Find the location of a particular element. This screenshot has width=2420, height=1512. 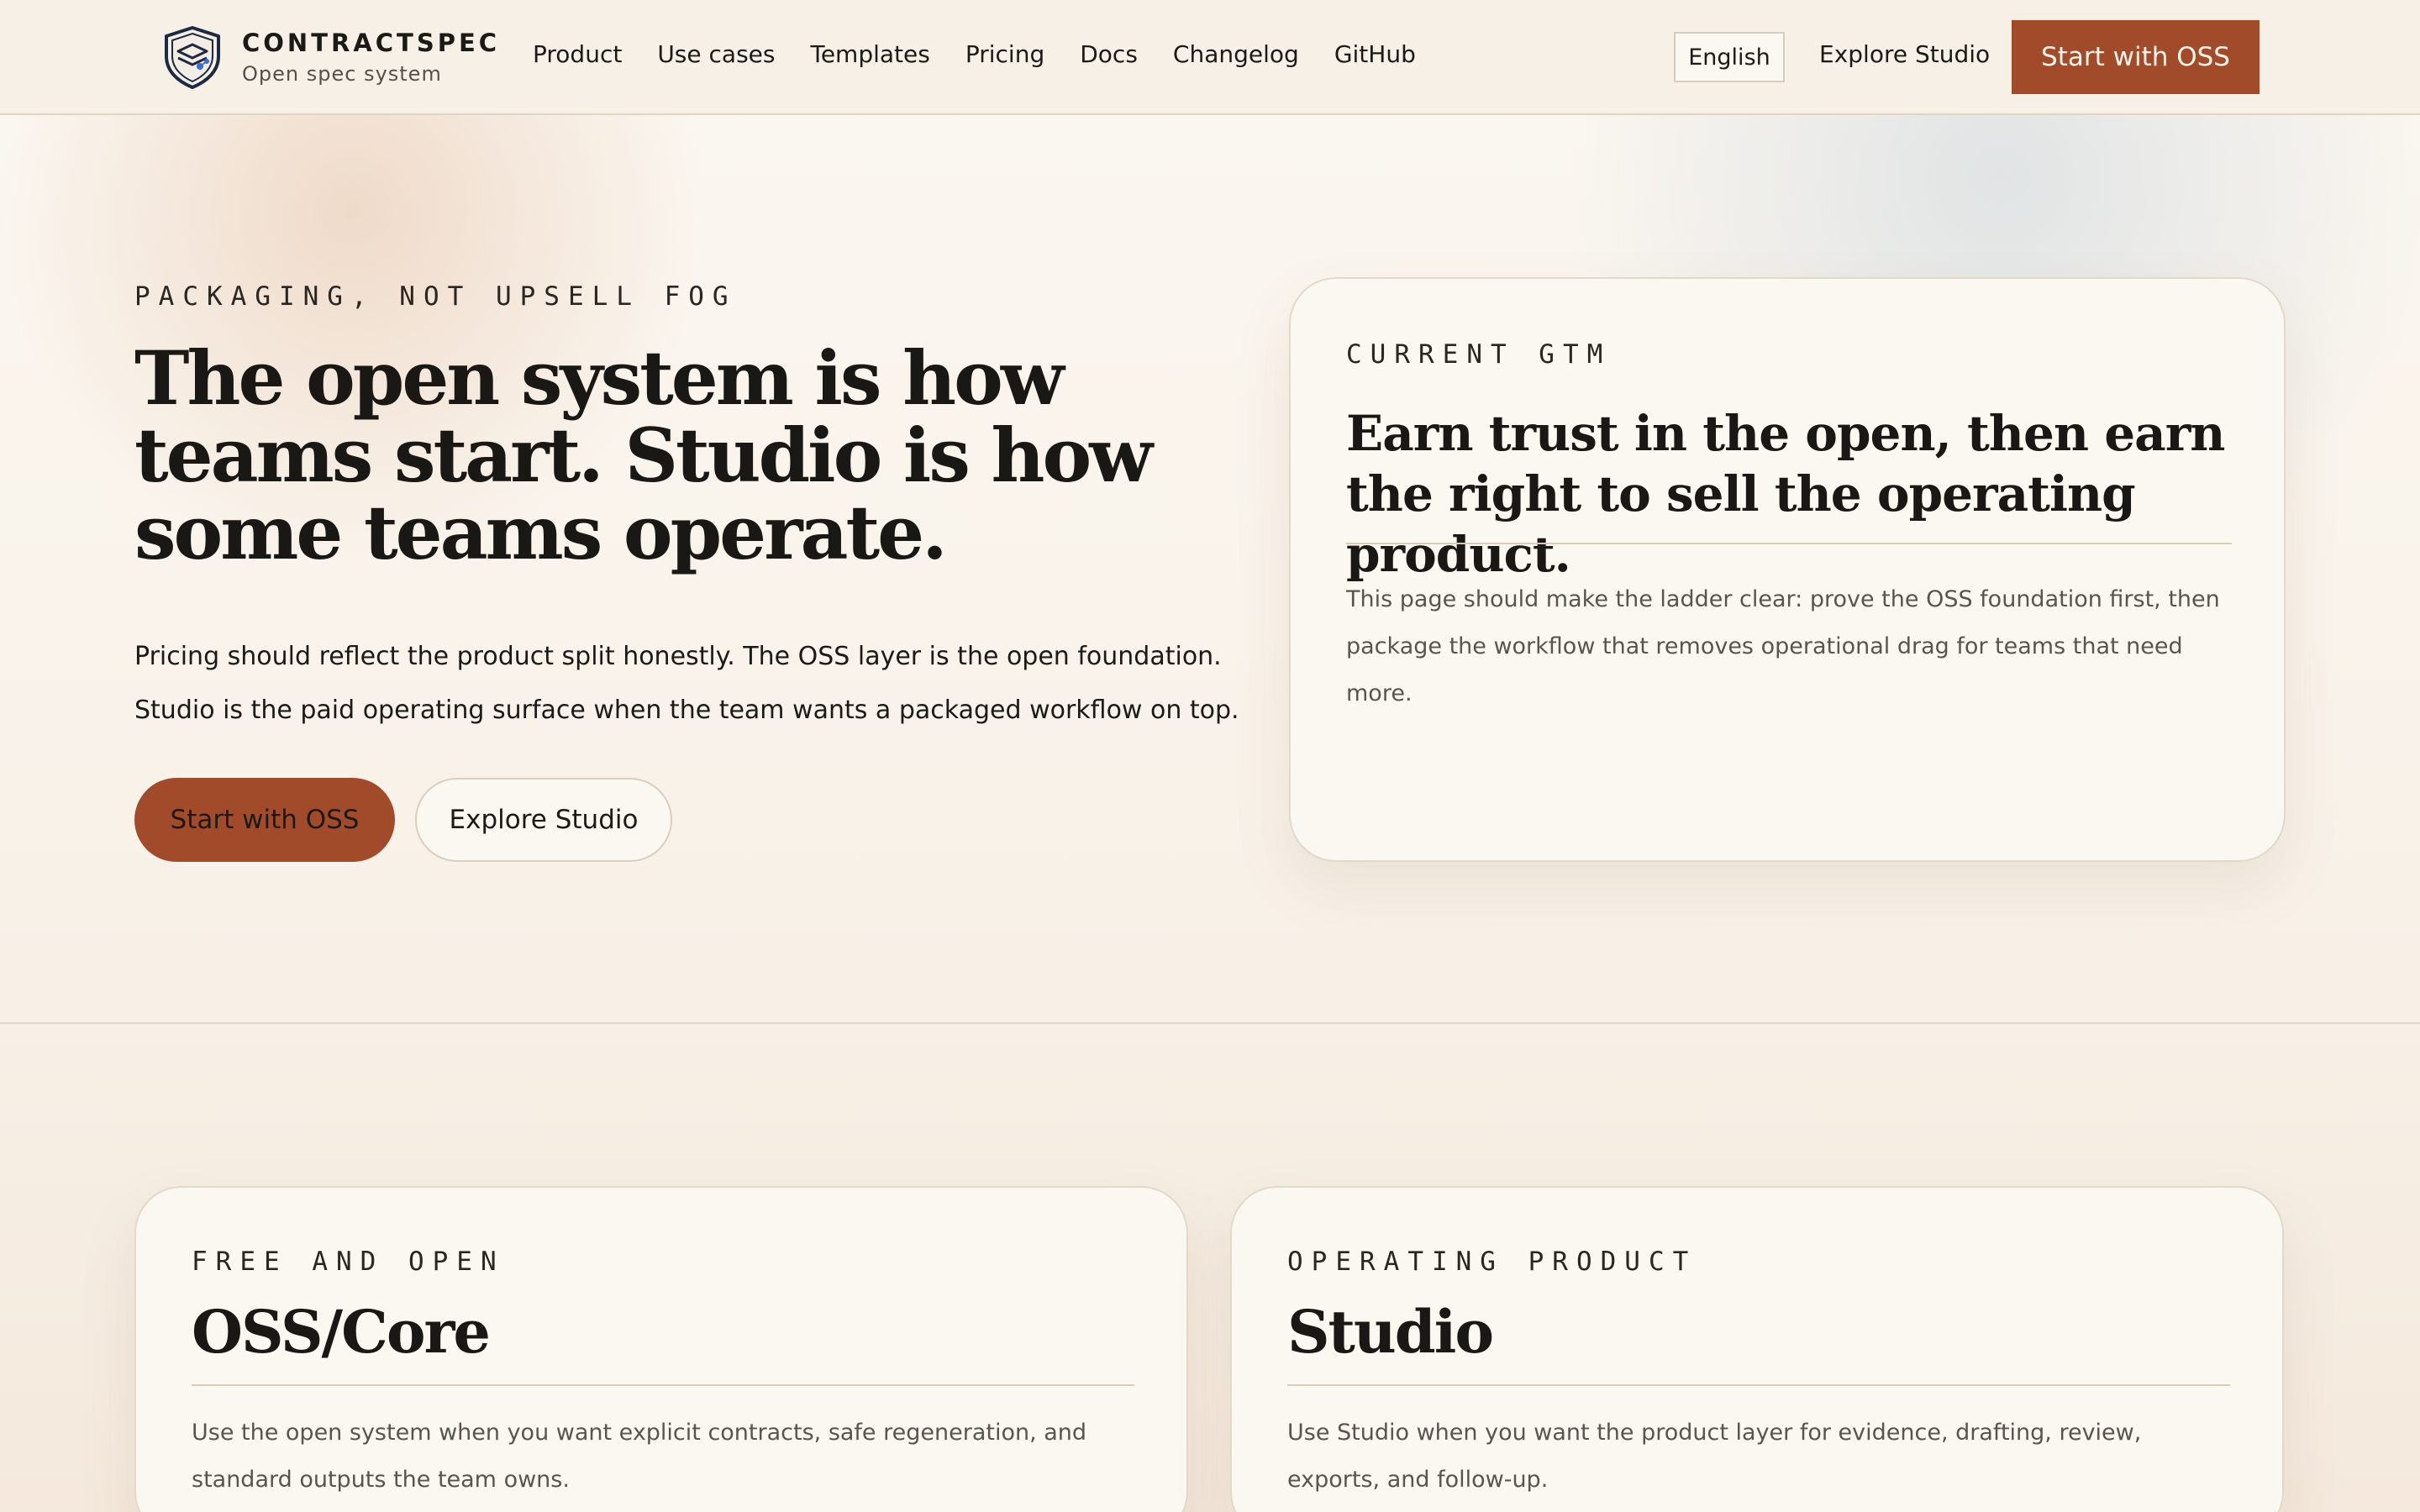

brand-name: CONTRACTSPEC is located at coordinates (371, 43).